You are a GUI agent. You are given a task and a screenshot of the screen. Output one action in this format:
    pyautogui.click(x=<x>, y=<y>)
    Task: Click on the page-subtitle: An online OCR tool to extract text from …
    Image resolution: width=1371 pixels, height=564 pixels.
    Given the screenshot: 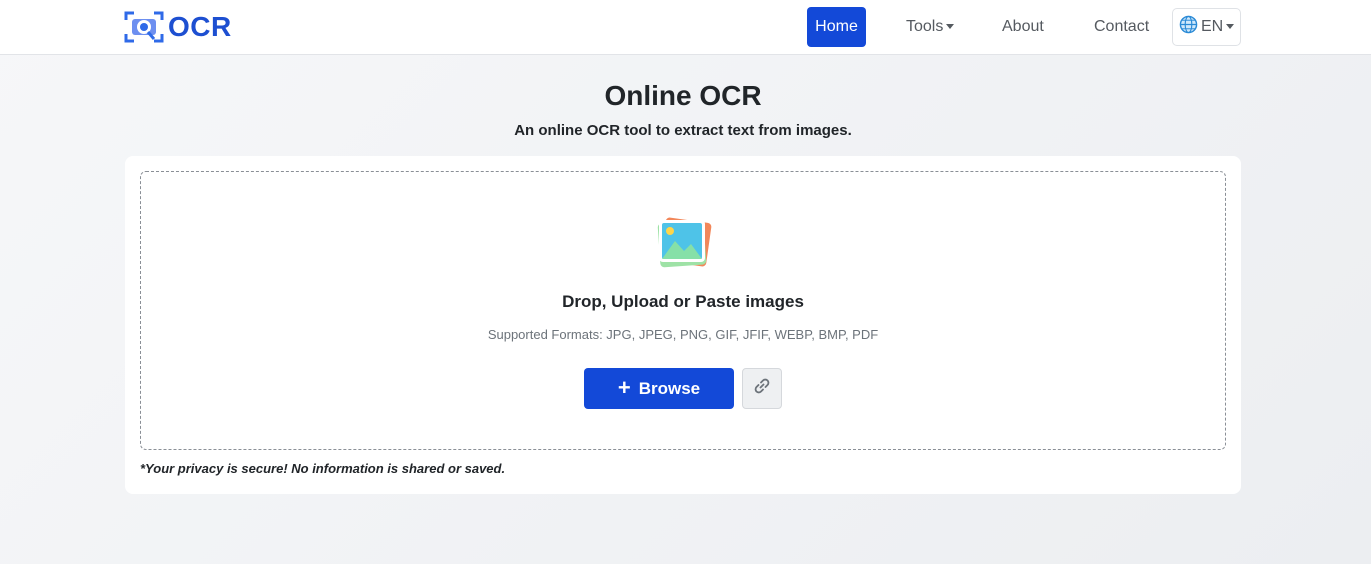 What is the action you would take?
    pyautogui.click(x=683, y=130)
    